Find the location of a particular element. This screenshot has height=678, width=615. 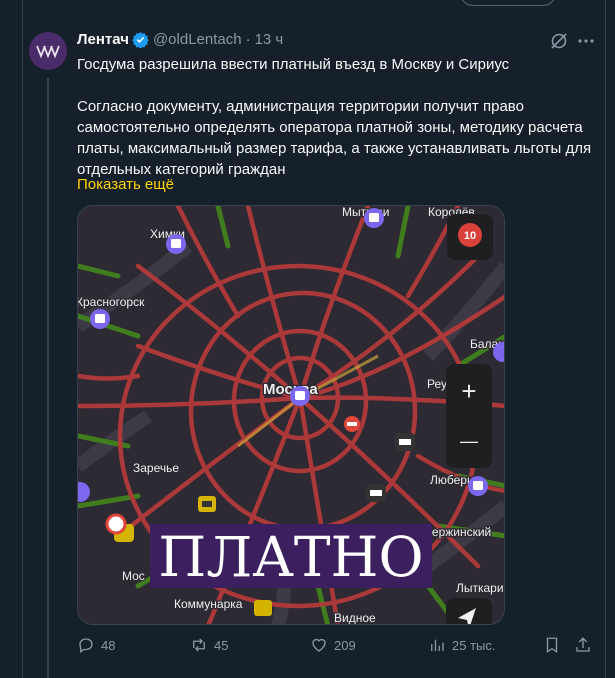

bookmark-icon is located at coordinates (552, 645).